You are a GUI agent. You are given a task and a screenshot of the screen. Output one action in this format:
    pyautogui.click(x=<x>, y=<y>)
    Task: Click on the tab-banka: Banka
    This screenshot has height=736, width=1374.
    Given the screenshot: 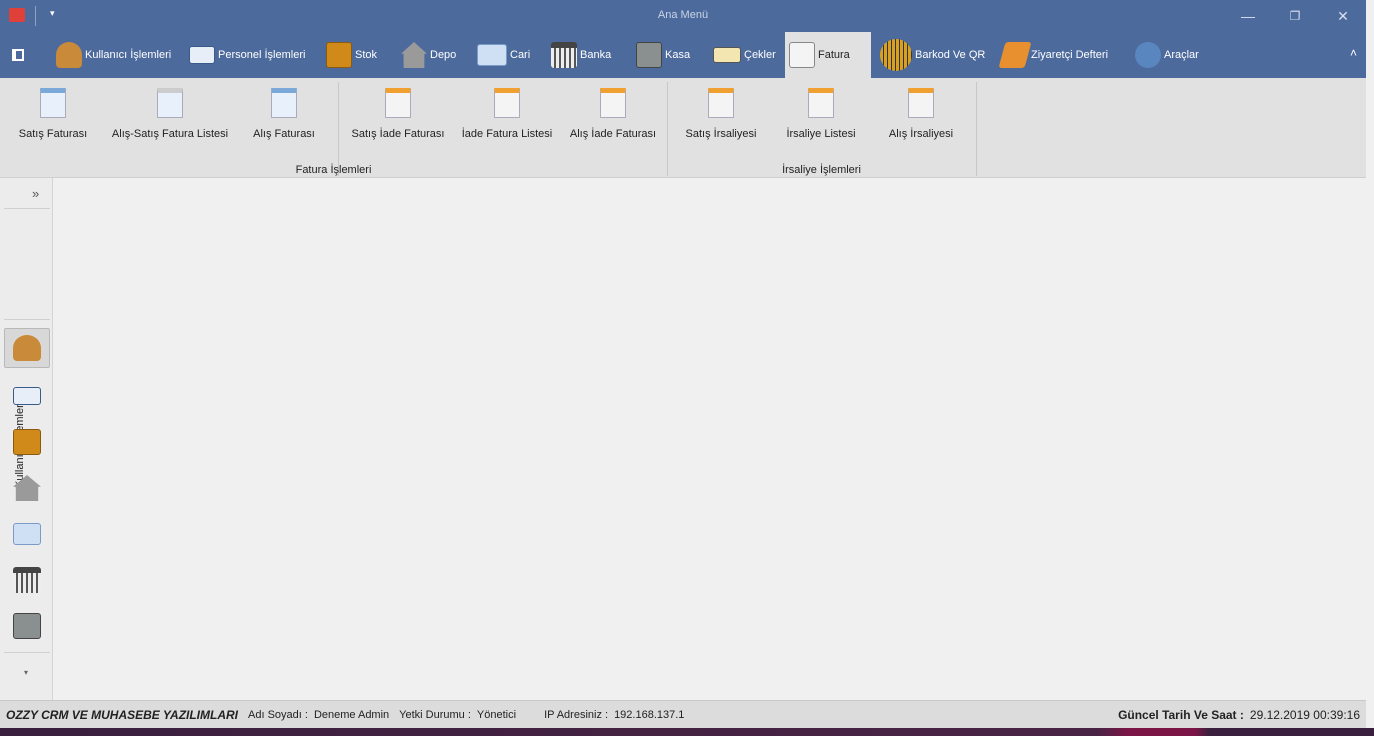 What is the action you would take?
    pyautogui.click(x=581, y=55)
    